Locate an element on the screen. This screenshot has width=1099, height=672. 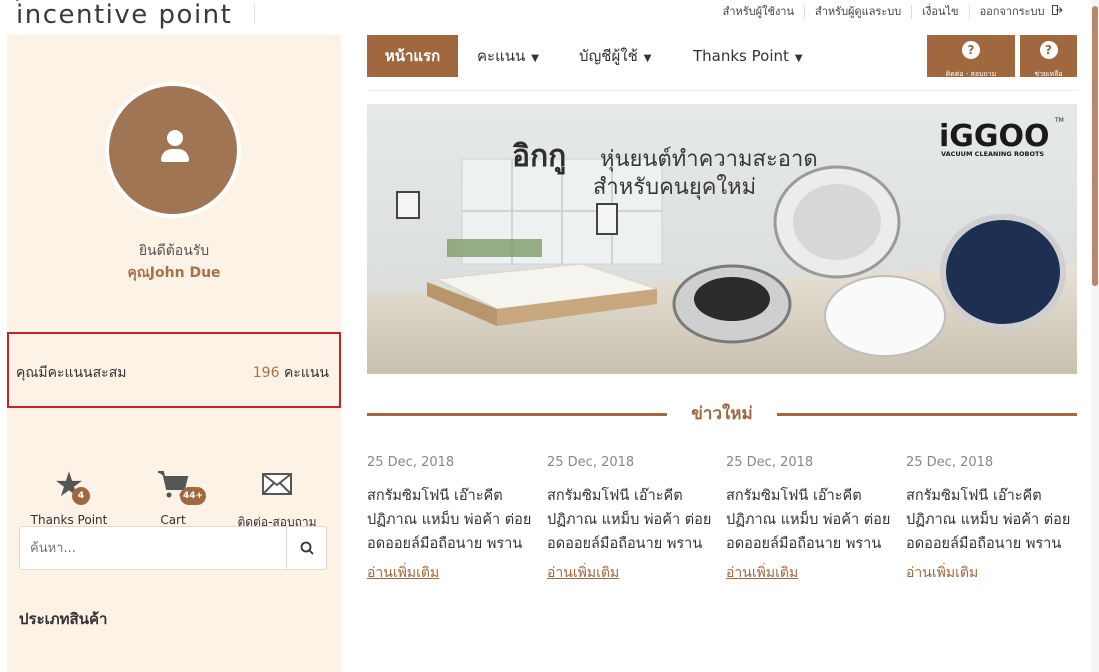
nav-thanks-label: Thanks Point is located at coordinates (741, 56).